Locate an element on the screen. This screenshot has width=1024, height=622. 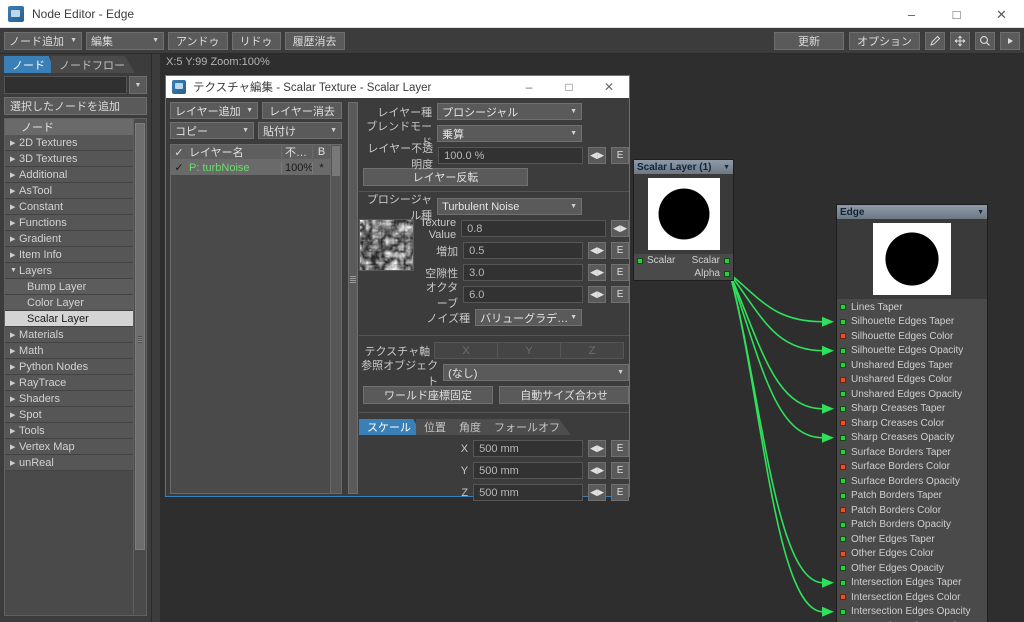
tree-item-3d-textures: ▶ 3D Textures is located at coordinates (69, 159).